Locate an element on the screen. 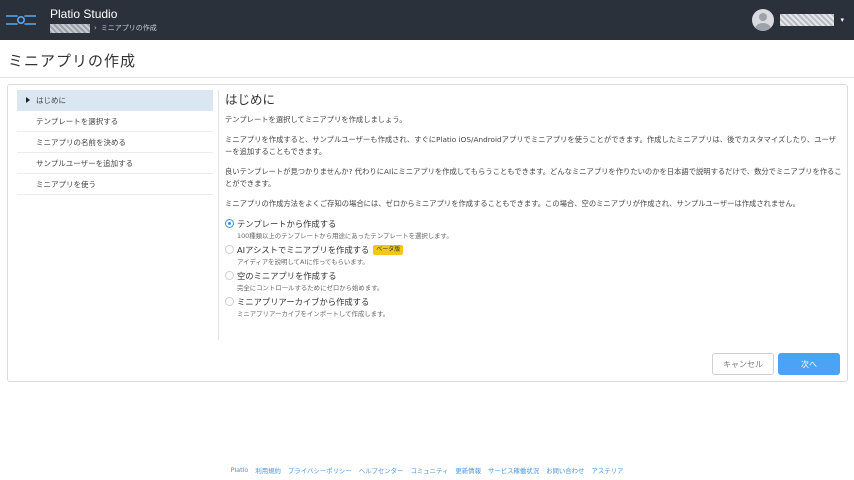 The image size is (854, 480). top-bar: Platio Studio › ミニアプリの作成 ▾ is located at coordinates (427, 20).